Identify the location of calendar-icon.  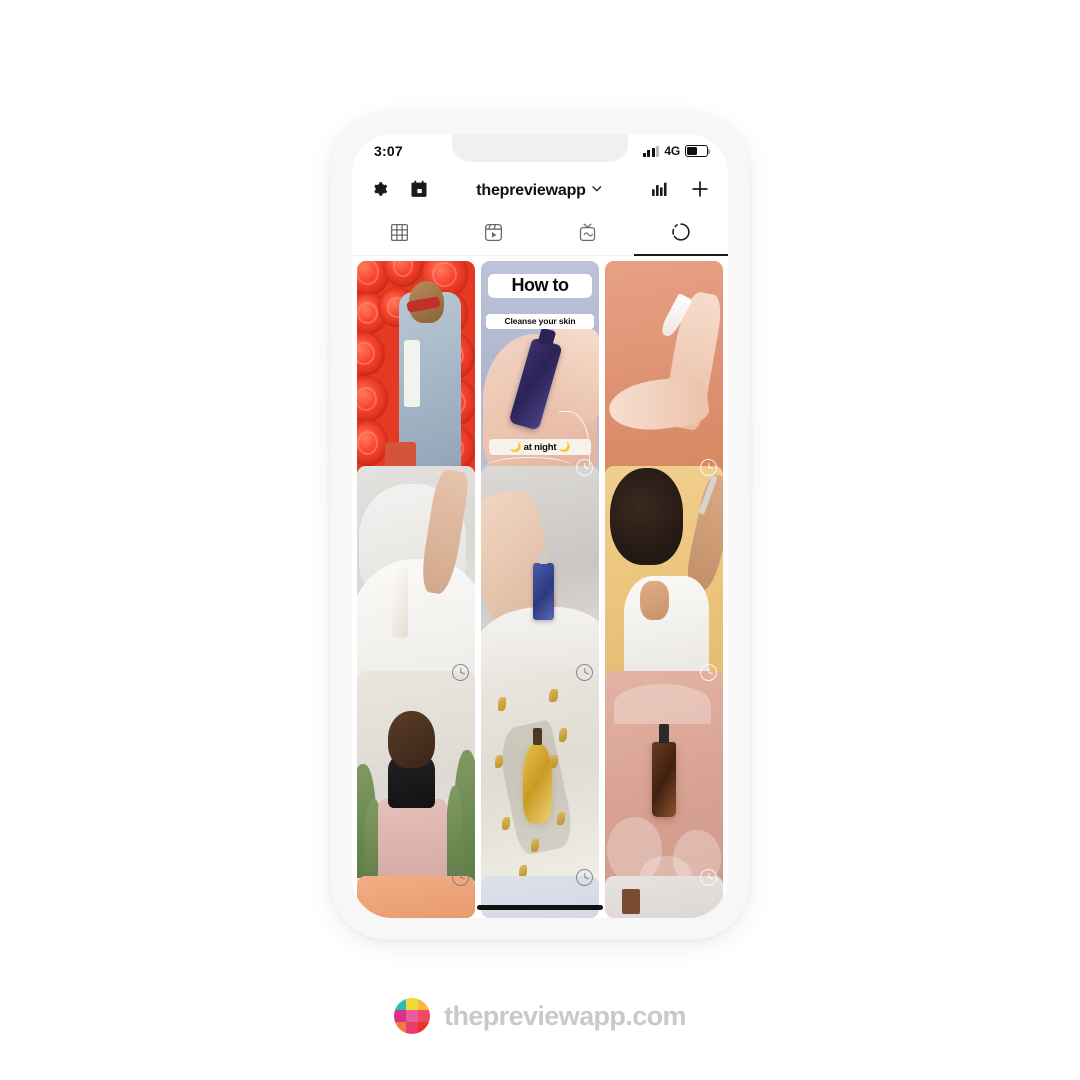
(419, 191).